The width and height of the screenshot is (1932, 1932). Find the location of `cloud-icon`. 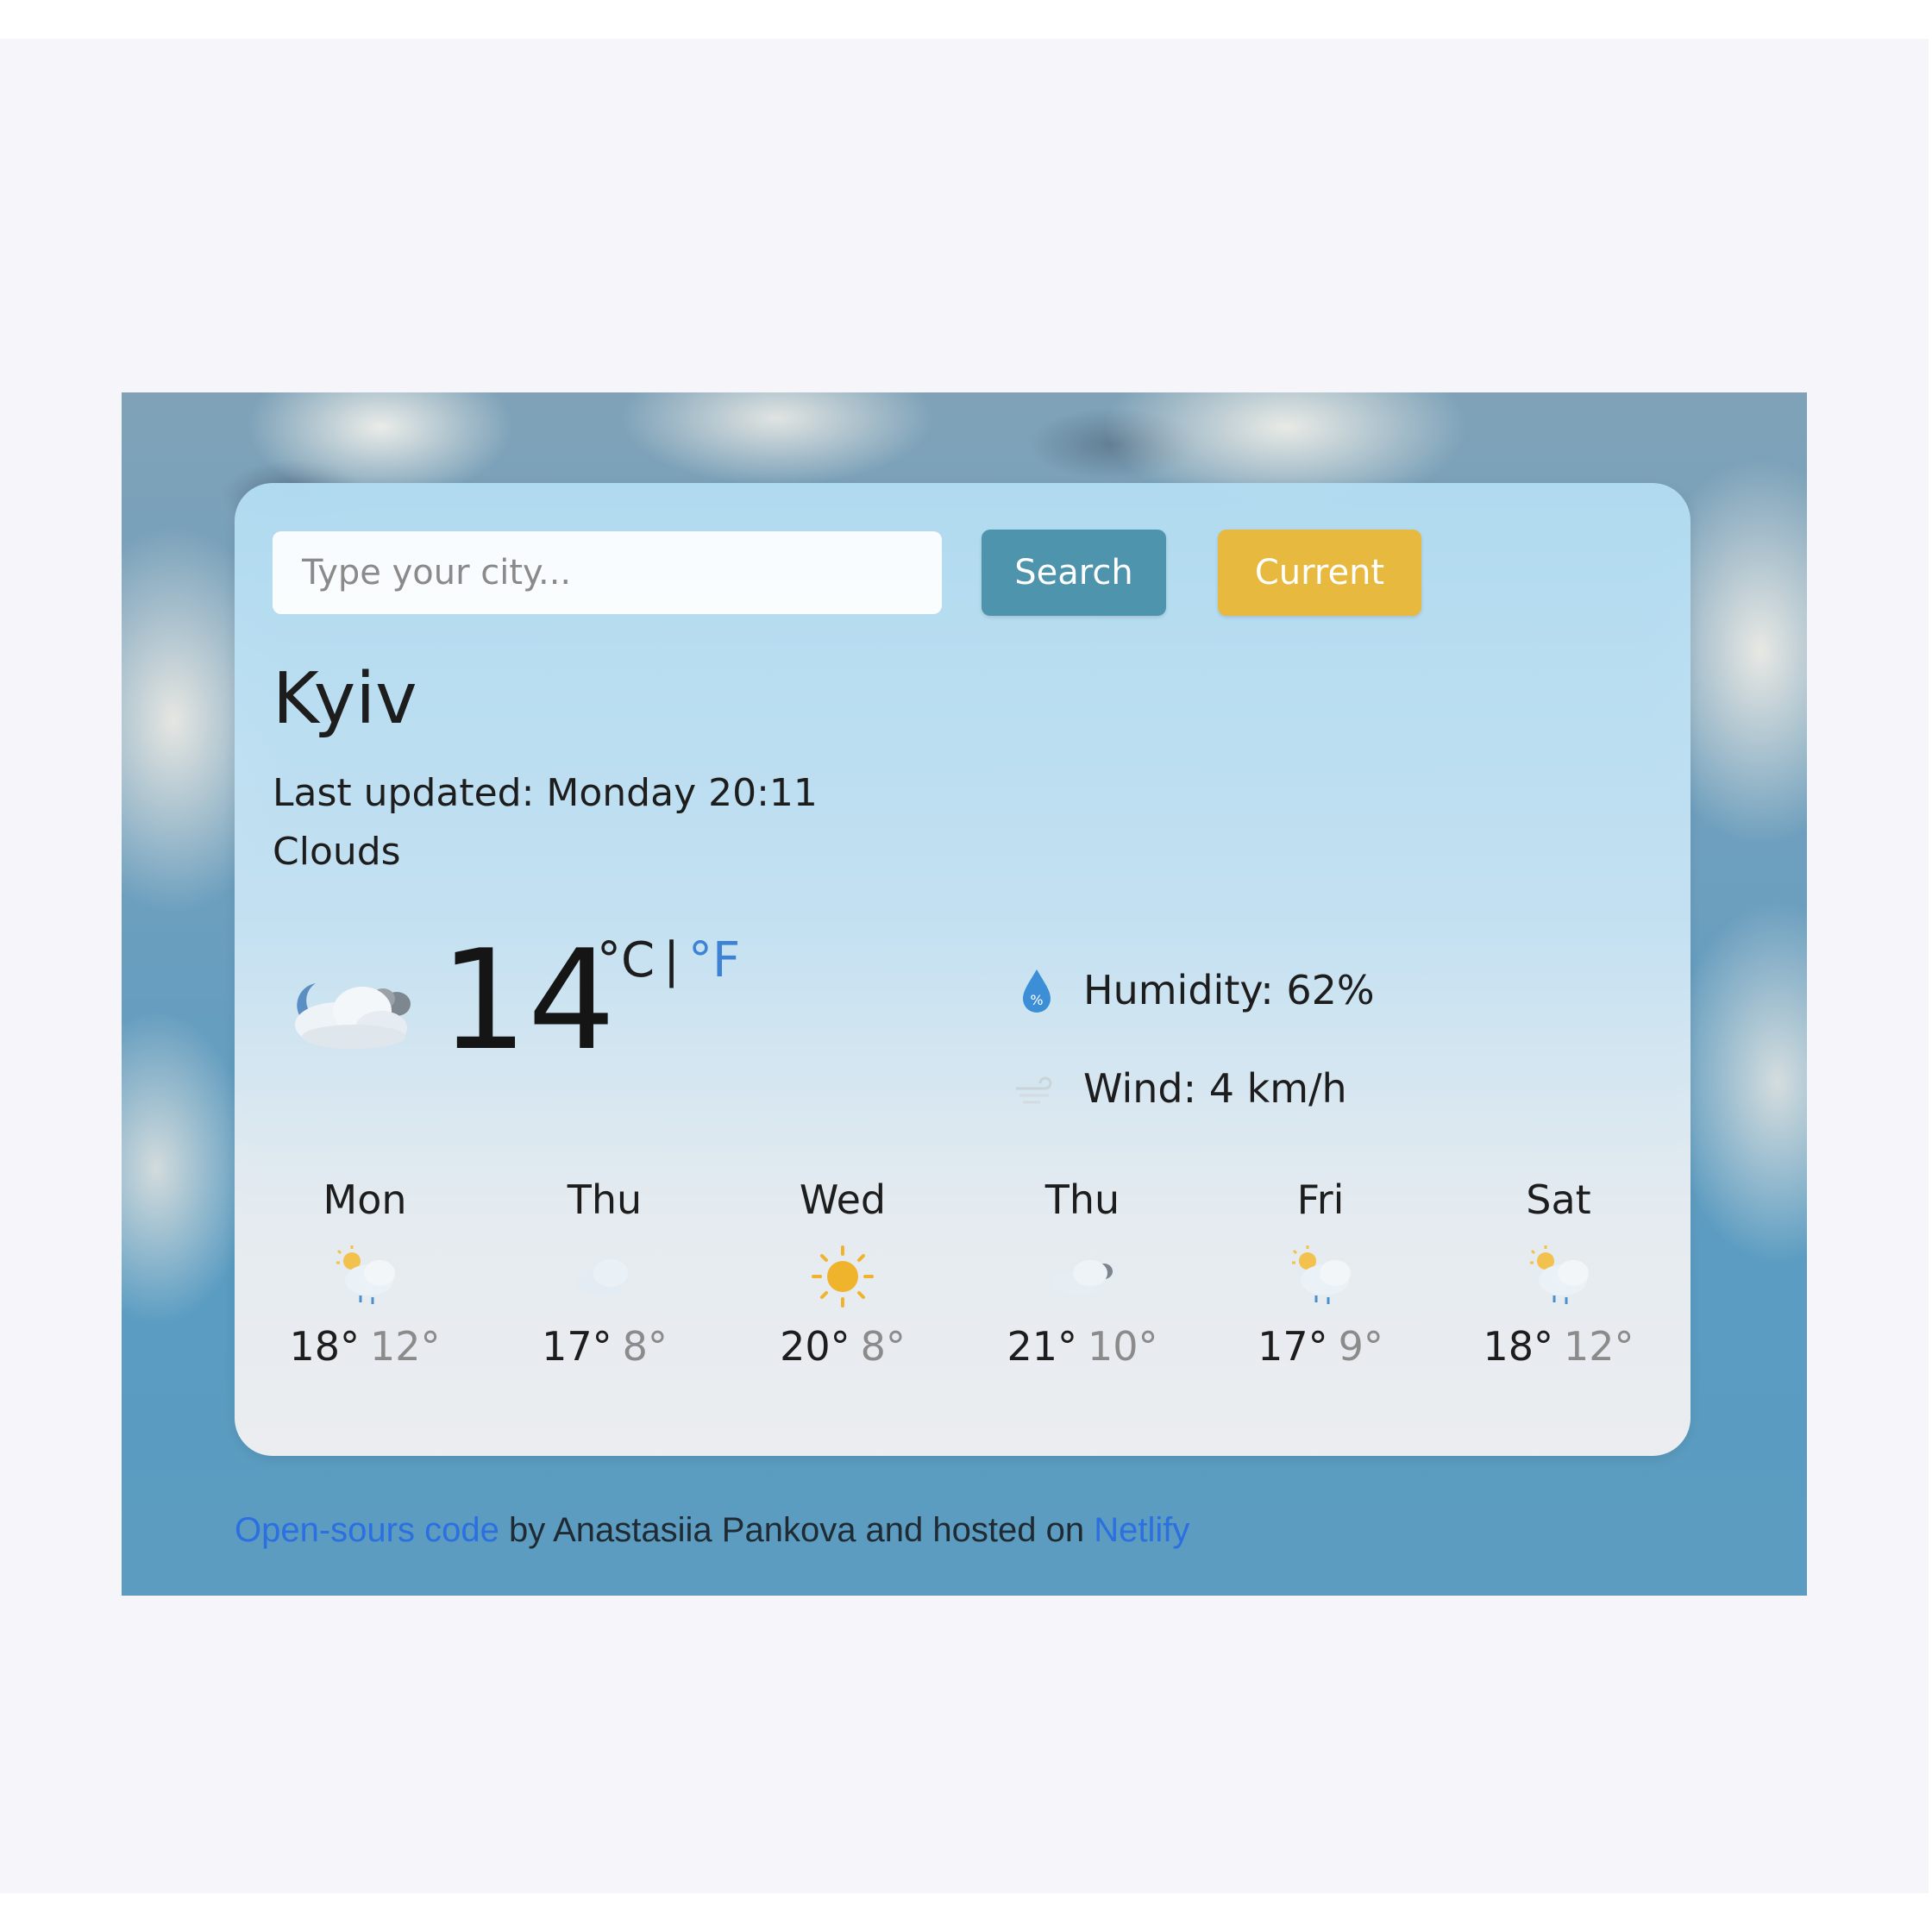

cloud-icon is located at coordinates (605, 1276).